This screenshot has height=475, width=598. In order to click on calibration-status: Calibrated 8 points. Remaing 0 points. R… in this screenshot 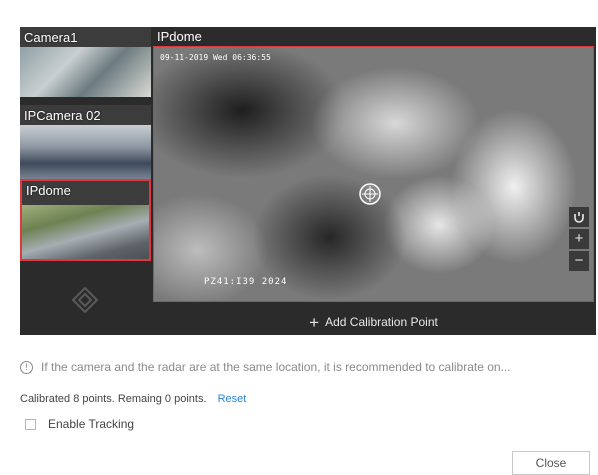, I will do `click(133, 399)`.